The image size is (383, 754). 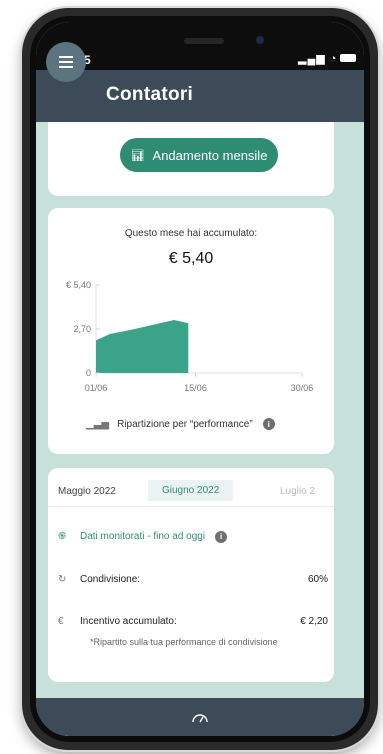 What do you see at coordinates (191, 506) in the screenshot?
I see `divider` at bounding box center [191, 506].